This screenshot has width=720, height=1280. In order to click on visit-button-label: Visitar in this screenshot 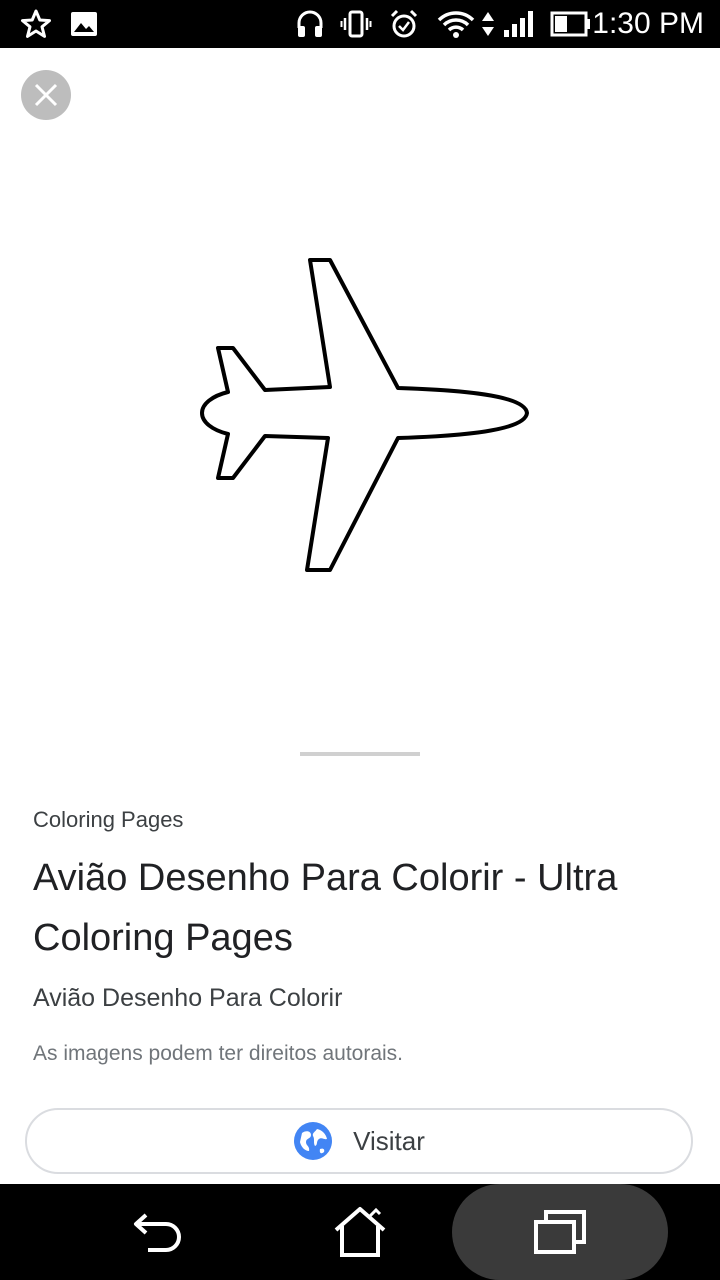, I will do `click(389, 1140)`.